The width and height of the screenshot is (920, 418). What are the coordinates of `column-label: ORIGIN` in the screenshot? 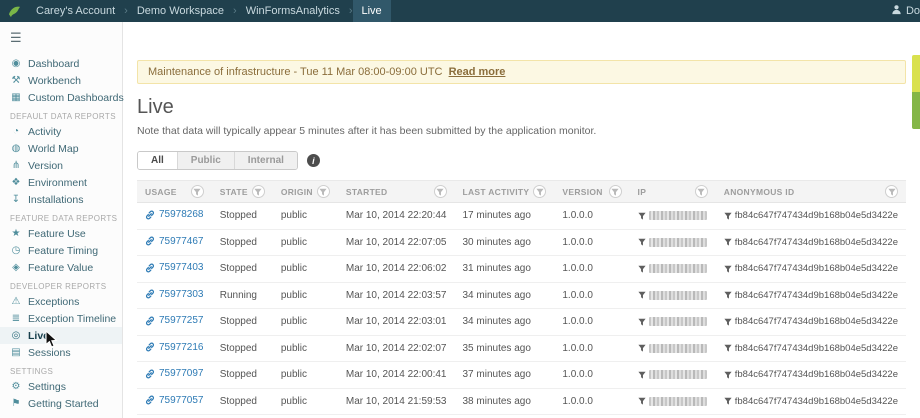 It's located at (296, 191).